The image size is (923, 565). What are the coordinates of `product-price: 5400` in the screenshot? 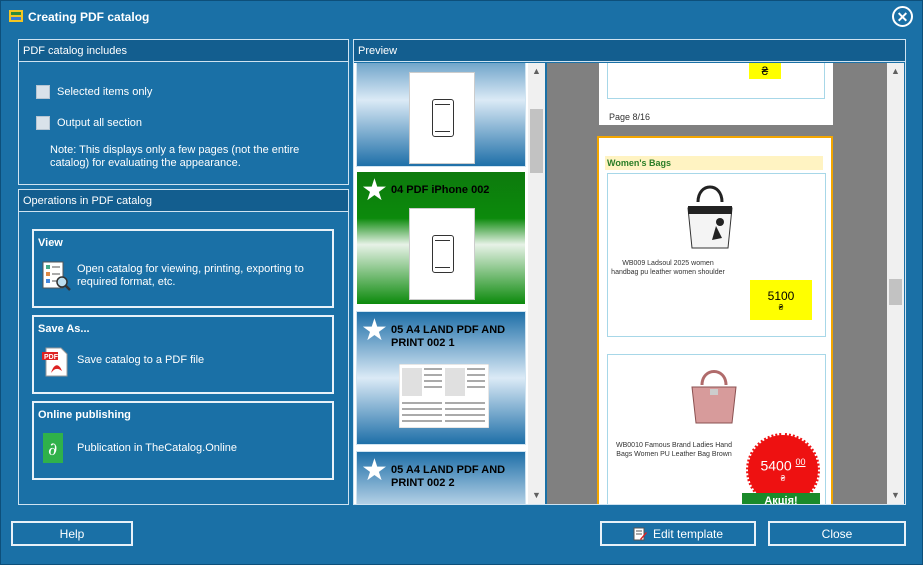 It's located at (776, 465).